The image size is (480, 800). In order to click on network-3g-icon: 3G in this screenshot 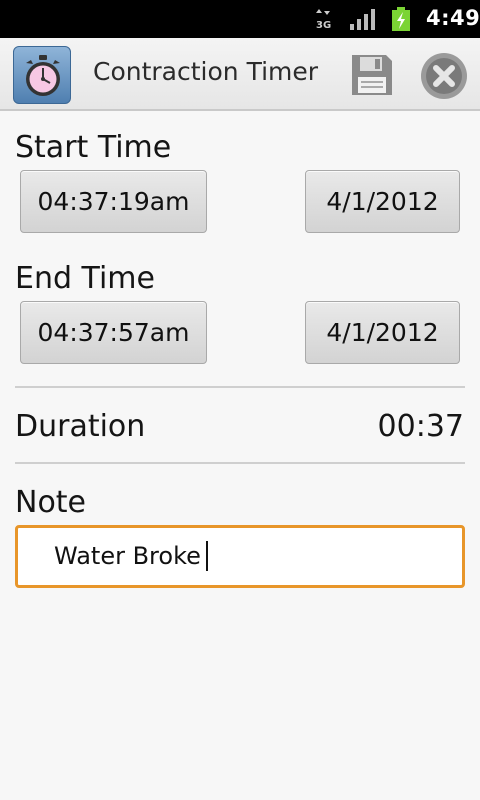, I will do `click(323, 19)`.